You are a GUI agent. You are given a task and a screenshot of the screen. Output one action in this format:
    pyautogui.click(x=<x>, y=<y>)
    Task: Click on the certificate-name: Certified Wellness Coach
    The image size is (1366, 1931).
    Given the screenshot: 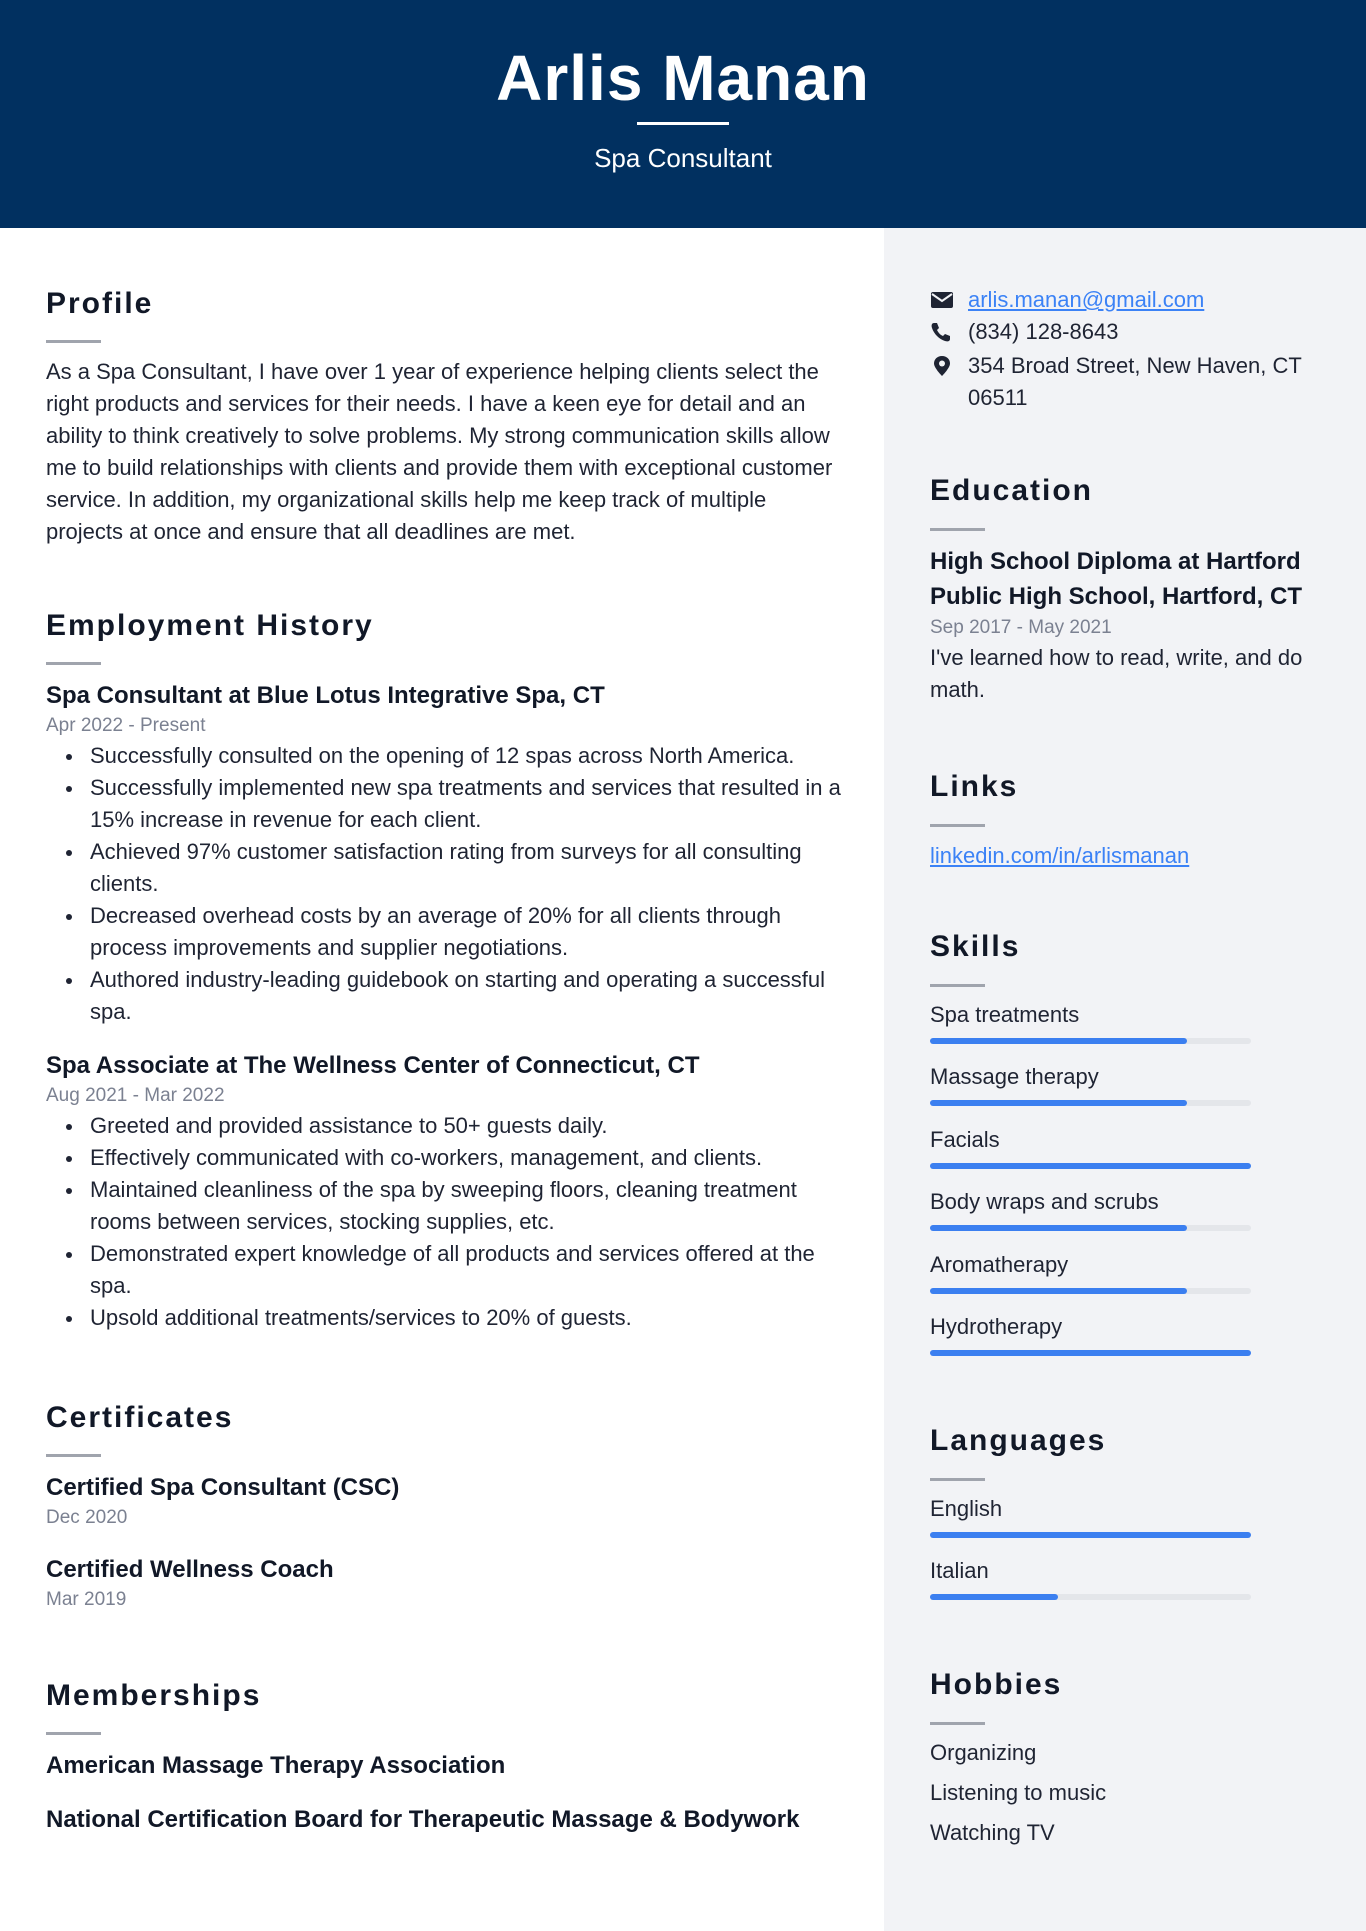 What is the action you would take?
    pyautogui.click(x=190, y=1569)
    